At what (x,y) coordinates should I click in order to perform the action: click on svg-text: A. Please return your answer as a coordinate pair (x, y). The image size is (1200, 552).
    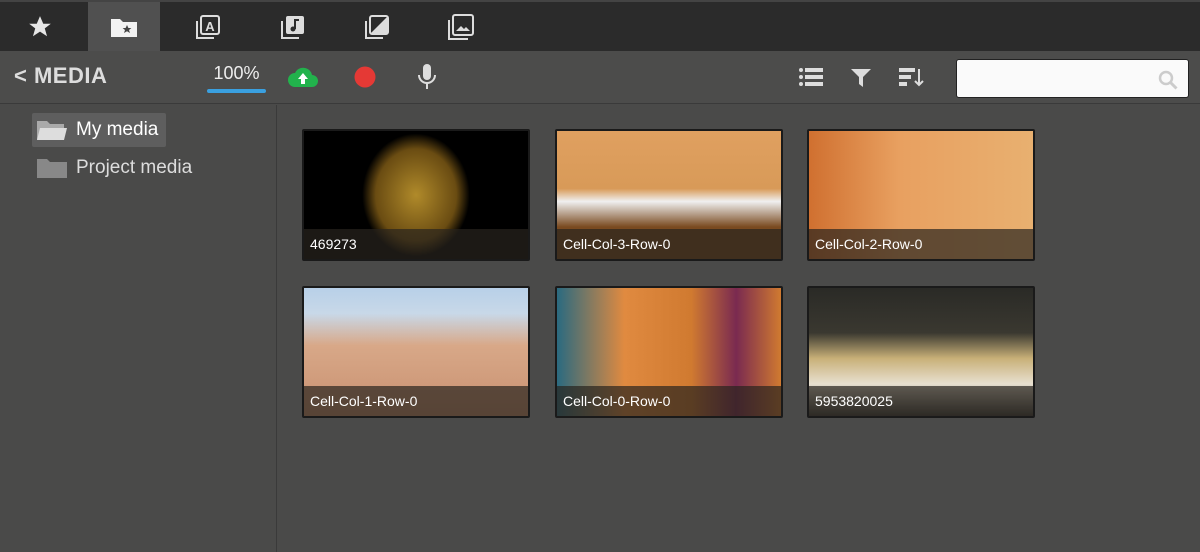
    Looking at the image, I should click on (210, 26).